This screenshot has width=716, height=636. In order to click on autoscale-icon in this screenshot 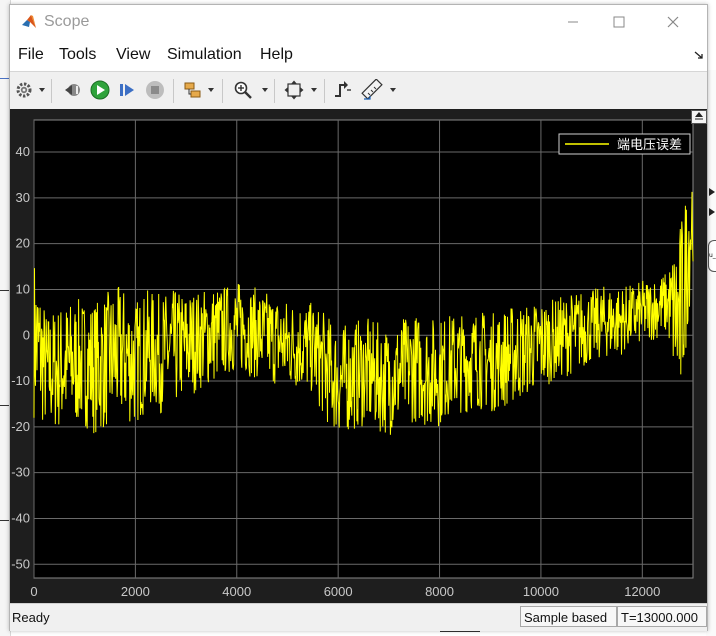, I will do `click(294, 90)`.